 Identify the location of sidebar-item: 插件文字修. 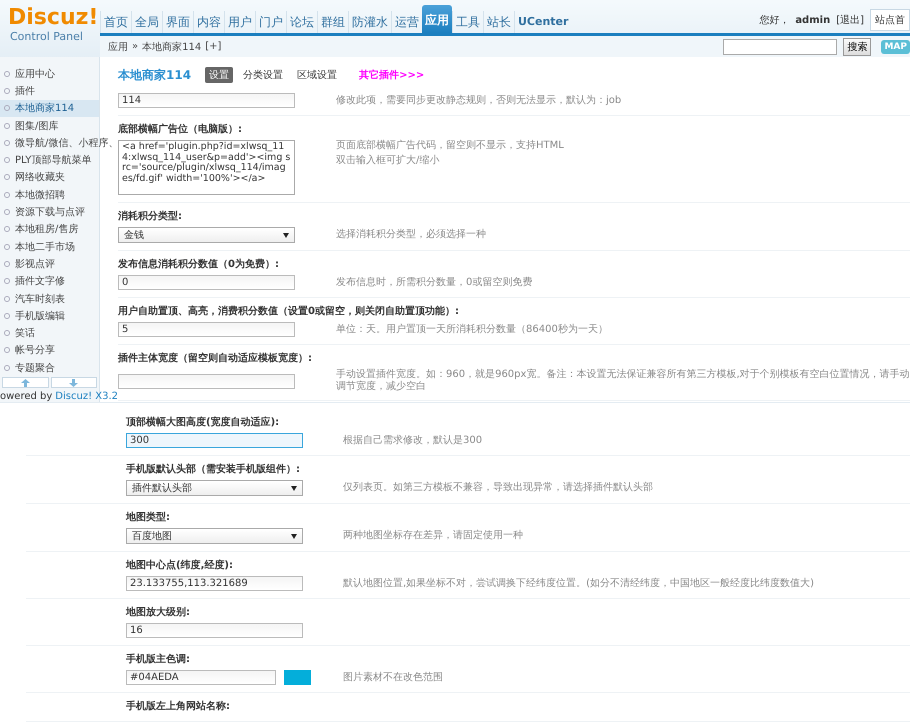
(49, 281).